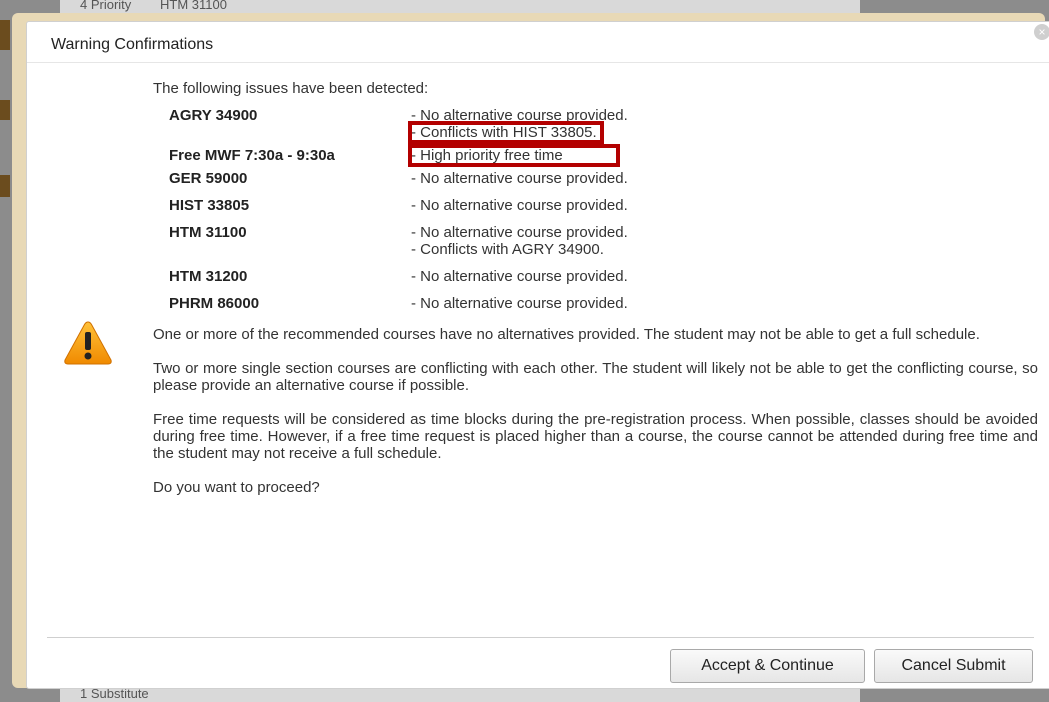 The width and height of the screenshot is (1049, 702). Describe the element at coordinates (953, 666) in the screenshot. I see `cancel-submit-button: Cancel Submit` at that location.